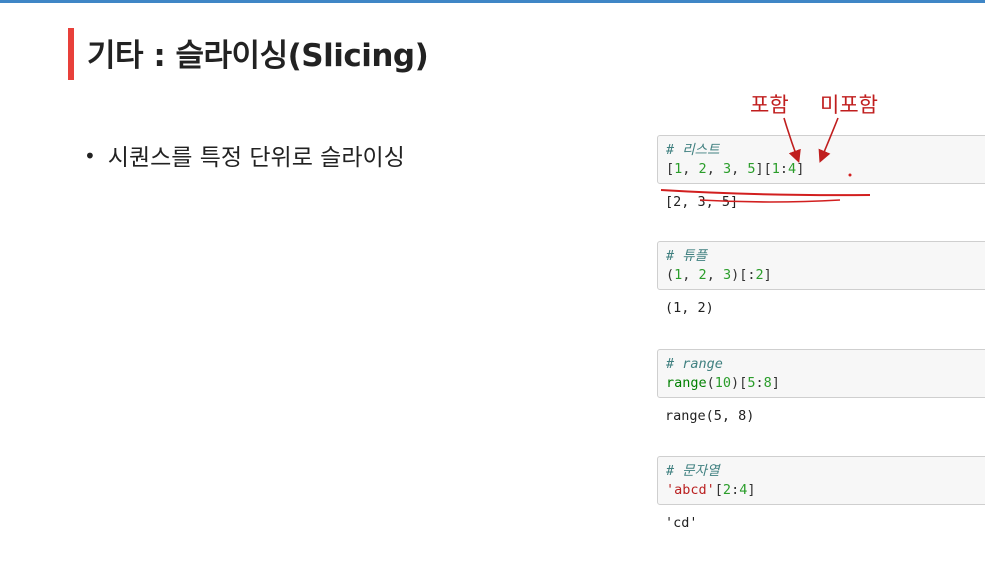 The width and height of the screenshot is (985, 573). Describe the element at coordinates (765, 193) in the screenshot. I see `underline-mark` at that location.